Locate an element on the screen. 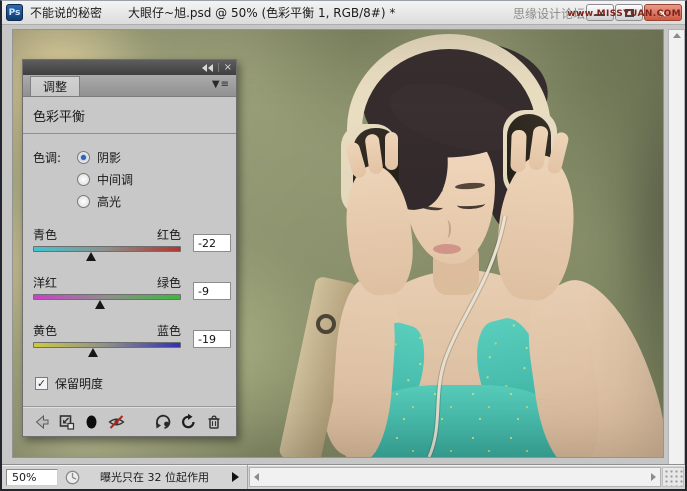 The image size is (687, 491). slider-cyan-red: 青色 红色 is located at coordinates (132, 244).